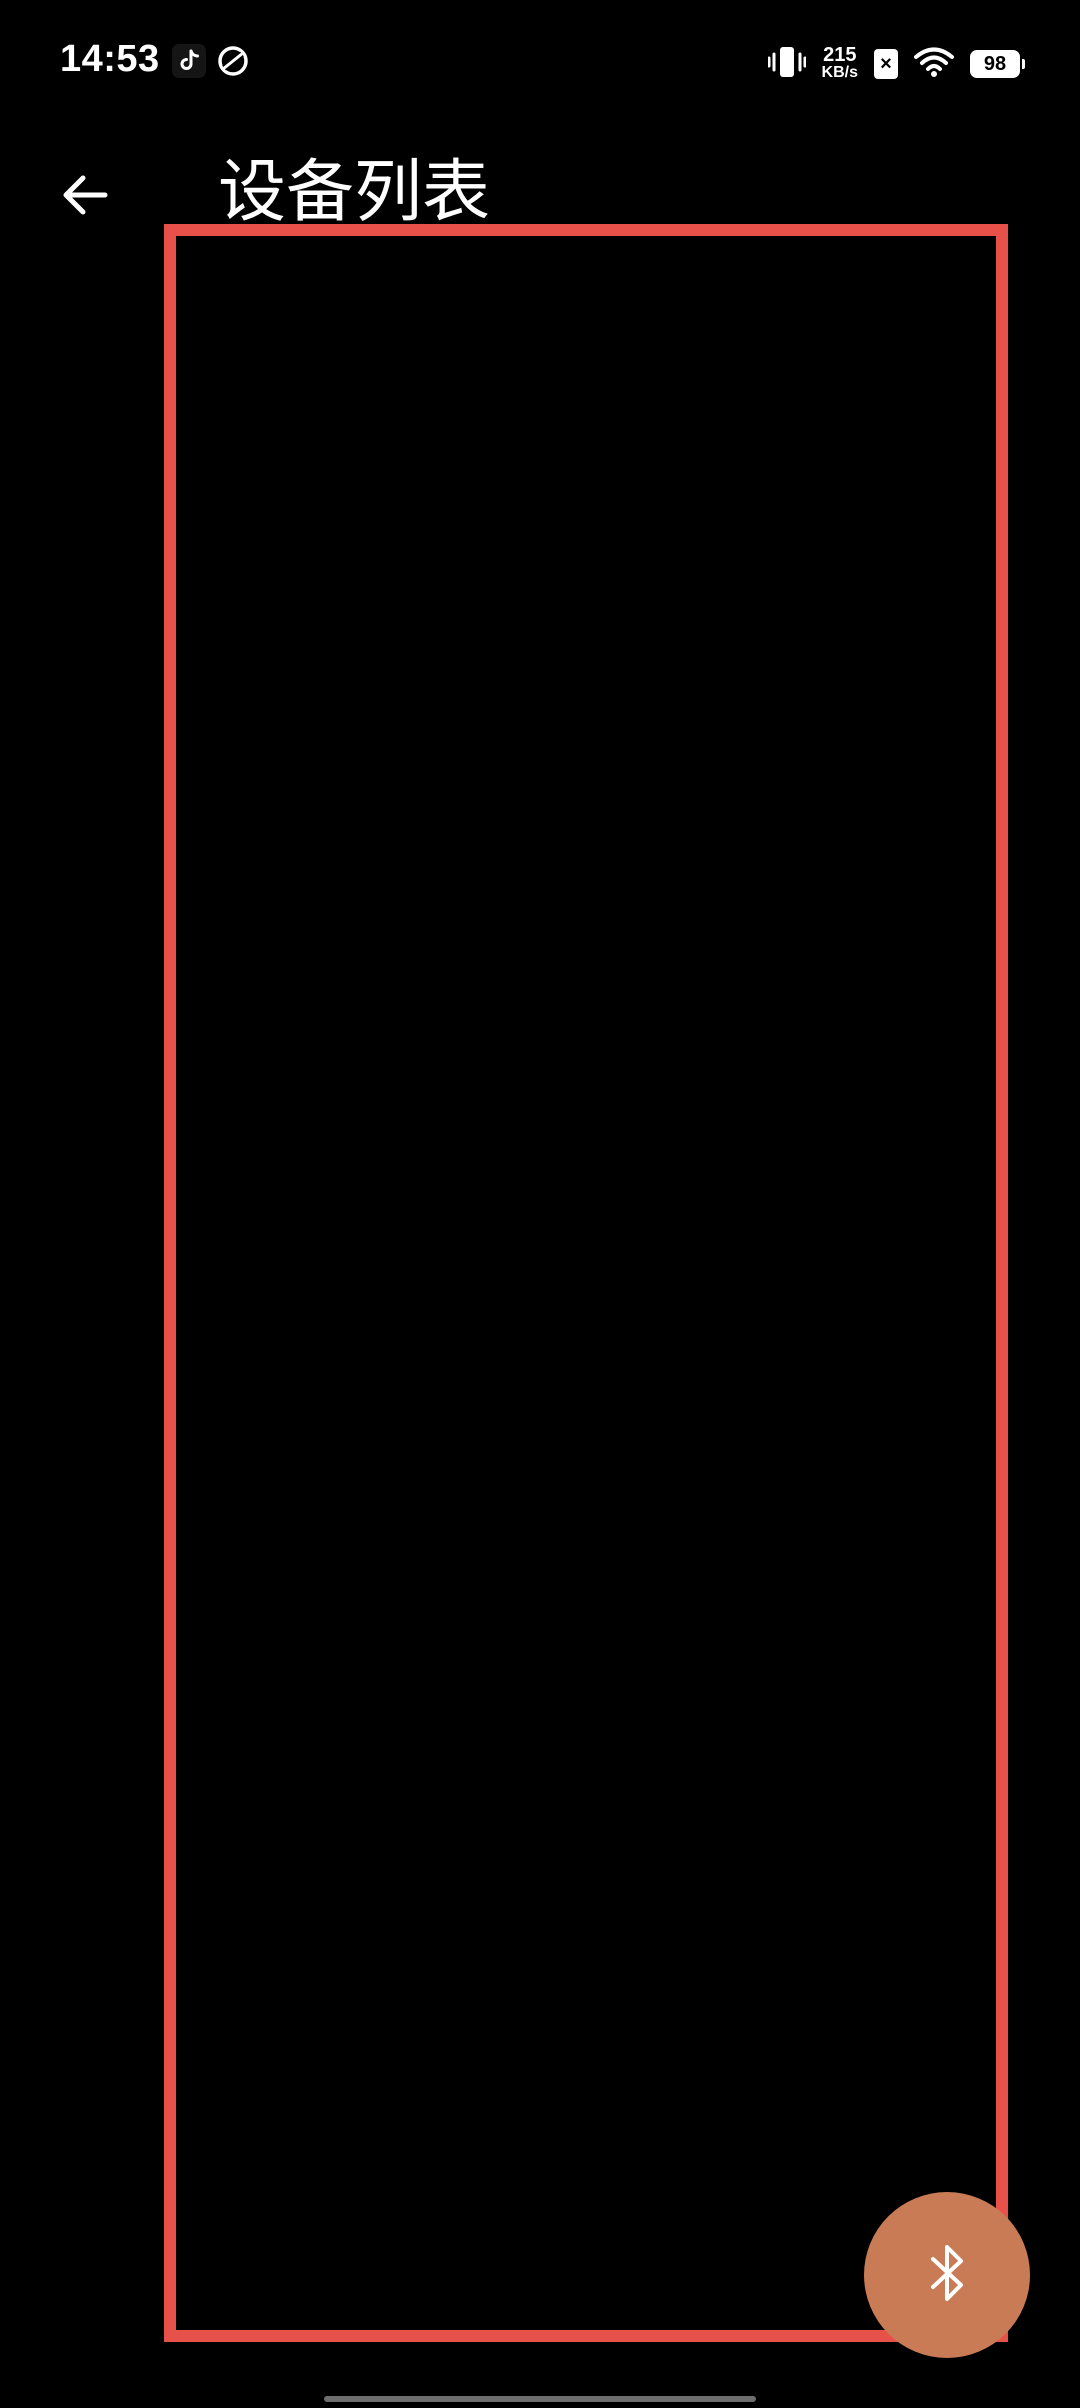  Describe the element at coordinates (233, 61) in the screenshot. I see `app-notification-icon` at that location.